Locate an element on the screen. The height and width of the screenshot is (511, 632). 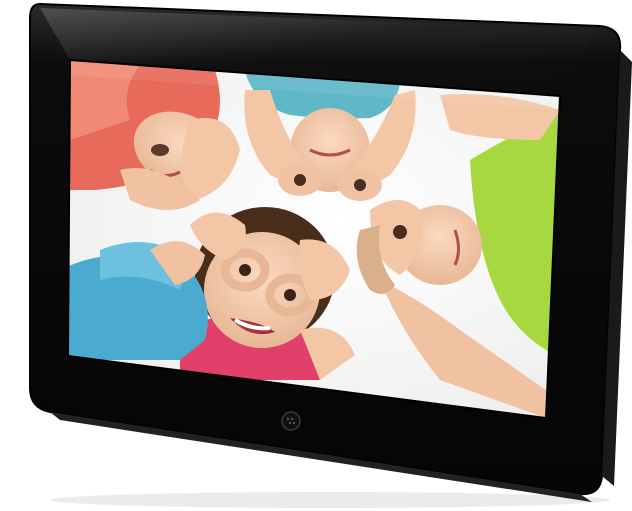
speaker-grille-icon is located at coordinates (291, 421).